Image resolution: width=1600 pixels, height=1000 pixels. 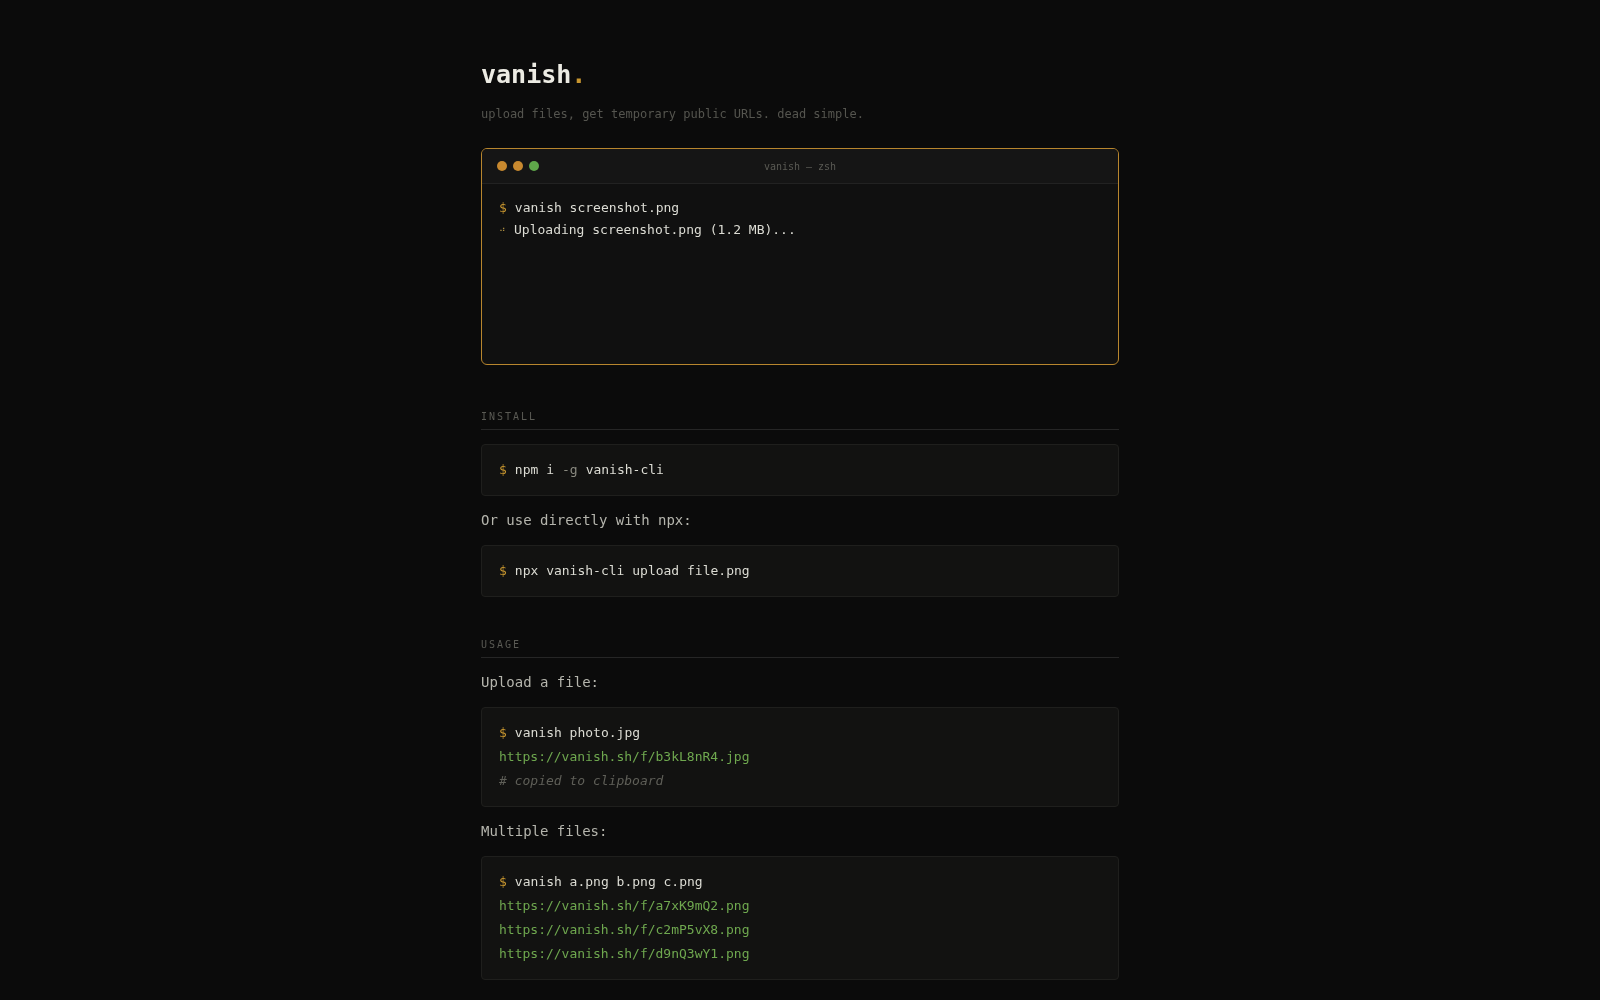 I want to click on body-text: Or use directly with npx:, so click(x=587, y=520).